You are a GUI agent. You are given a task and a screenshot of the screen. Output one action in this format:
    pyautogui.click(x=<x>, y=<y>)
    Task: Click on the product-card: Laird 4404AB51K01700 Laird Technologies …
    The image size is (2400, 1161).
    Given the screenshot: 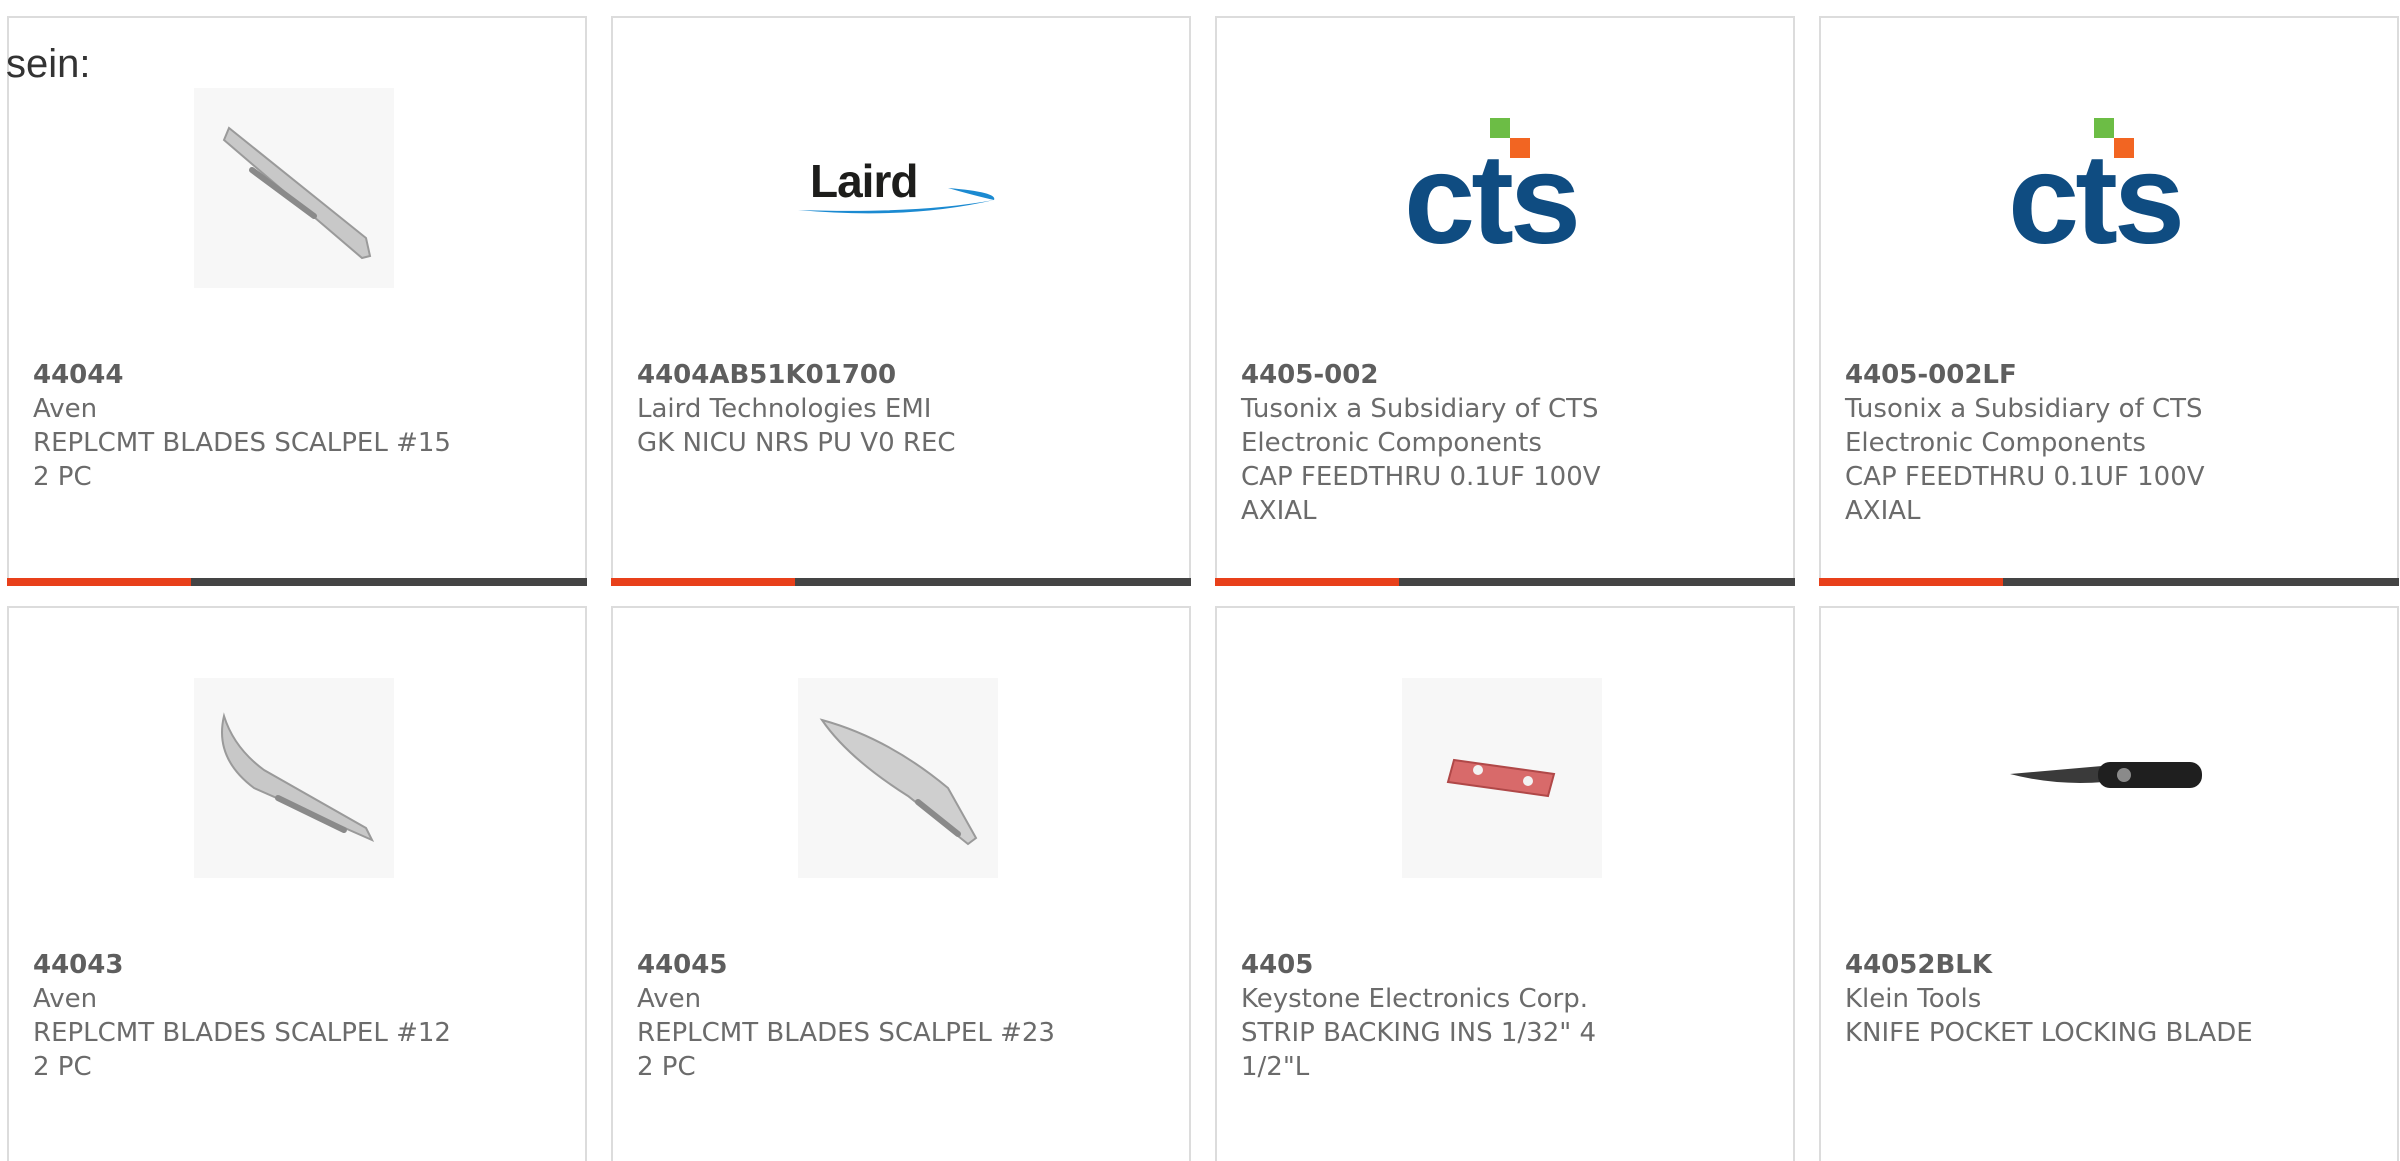 What is the action you would take?
    pyautogui.click(x=901, y=301)
    